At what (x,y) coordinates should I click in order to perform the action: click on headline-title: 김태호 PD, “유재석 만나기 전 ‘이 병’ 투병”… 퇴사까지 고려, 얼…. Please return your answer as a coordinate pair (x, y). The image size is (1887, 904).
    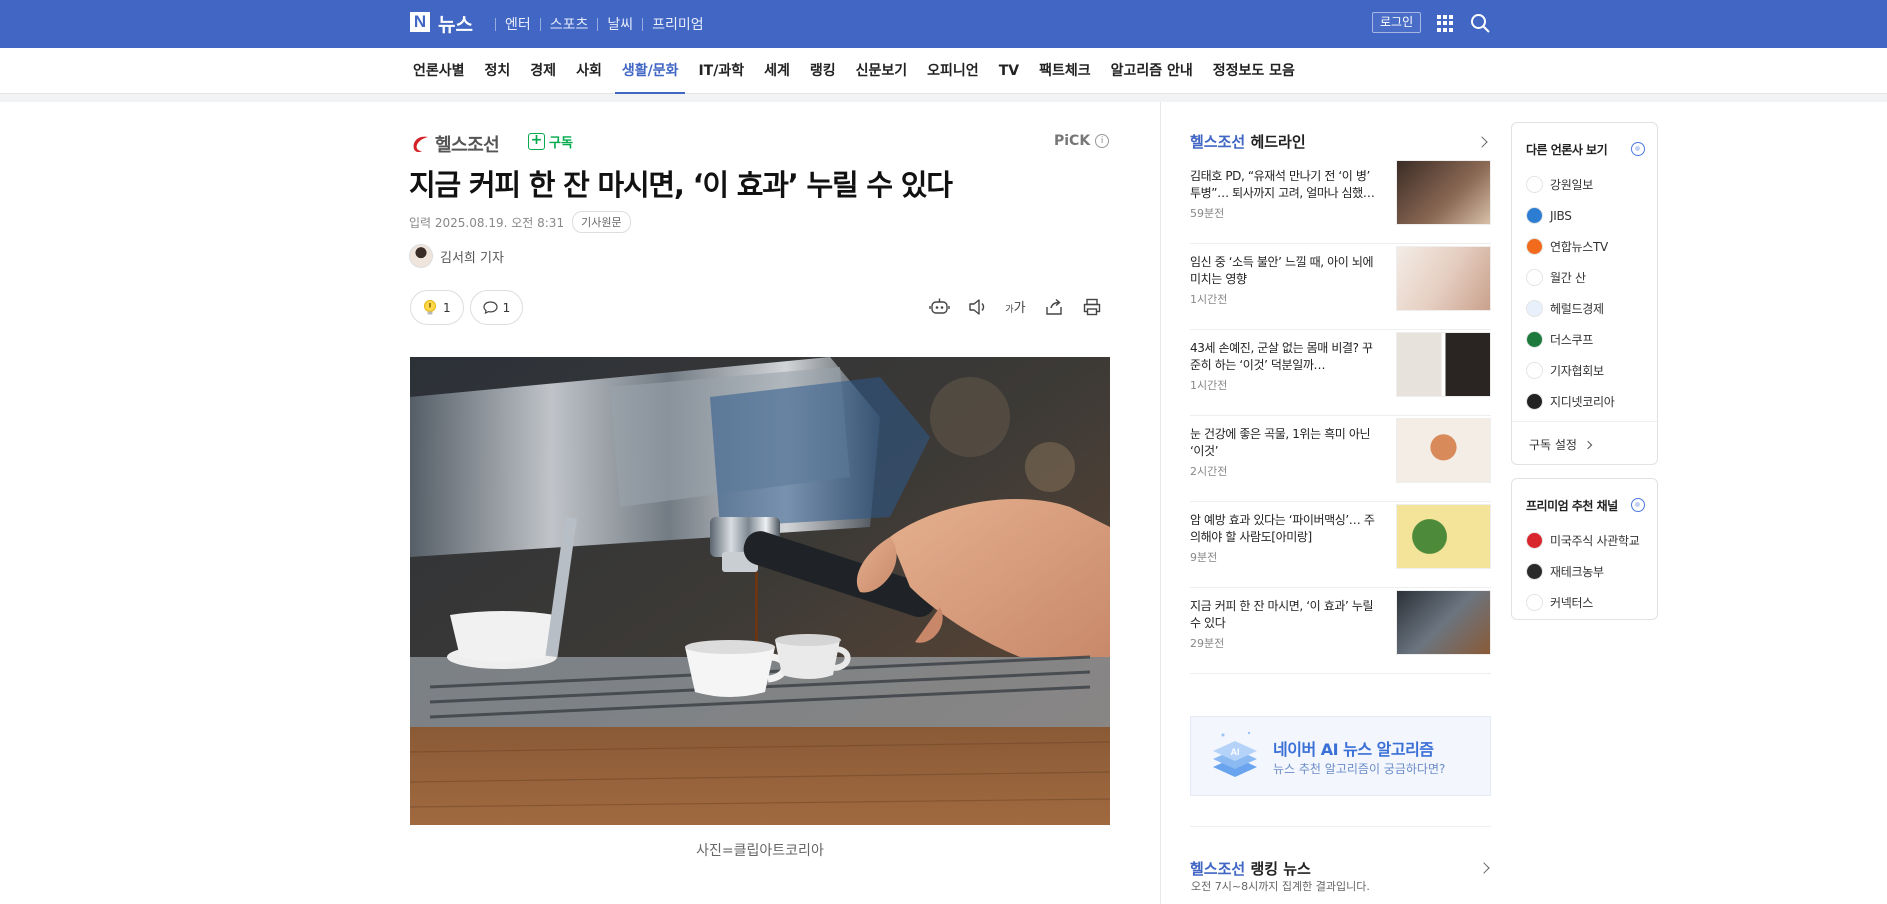
    Looking at the image, I should click on (1284, 185).